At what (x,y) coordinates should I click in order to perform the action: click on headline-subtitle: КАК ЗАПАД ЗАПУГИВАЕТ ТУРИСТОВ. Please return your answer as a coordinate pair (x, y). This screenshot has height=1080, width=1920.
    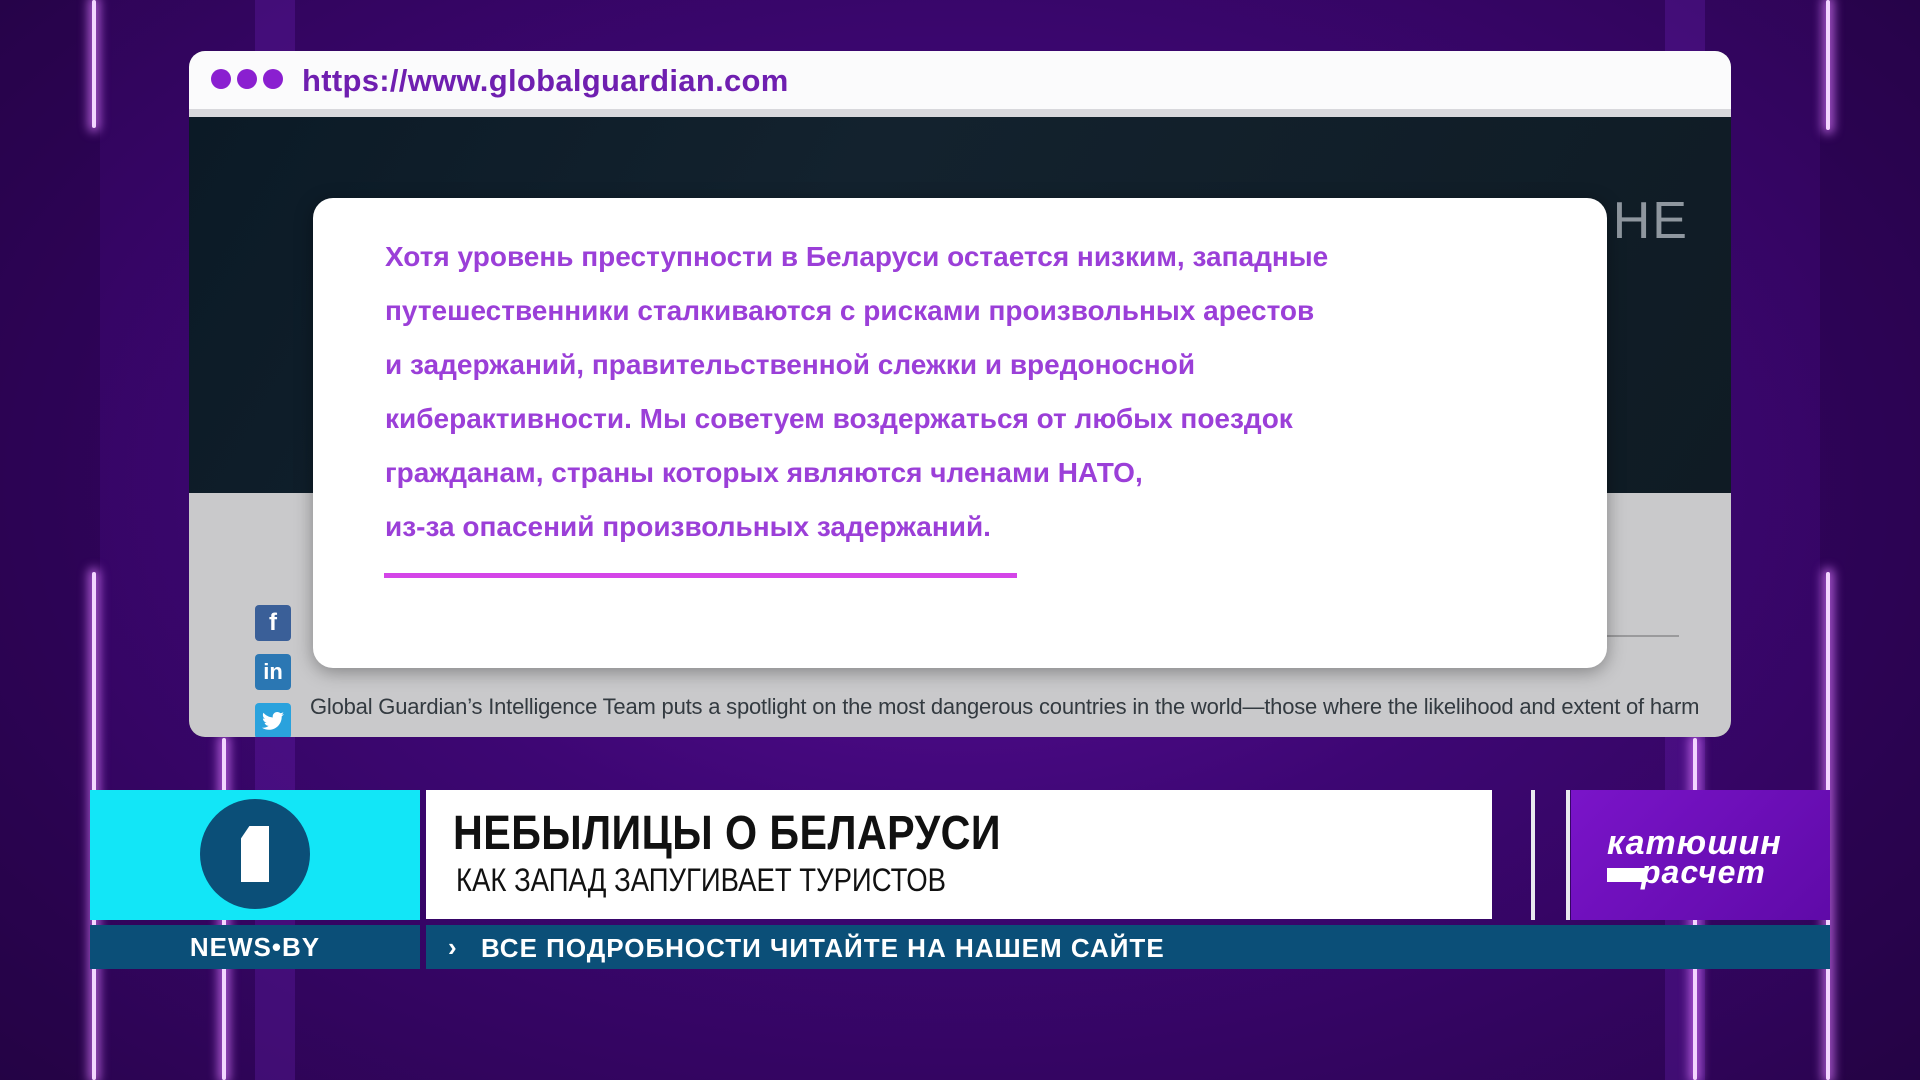
    Looking at the image, I should click on (701, 880).